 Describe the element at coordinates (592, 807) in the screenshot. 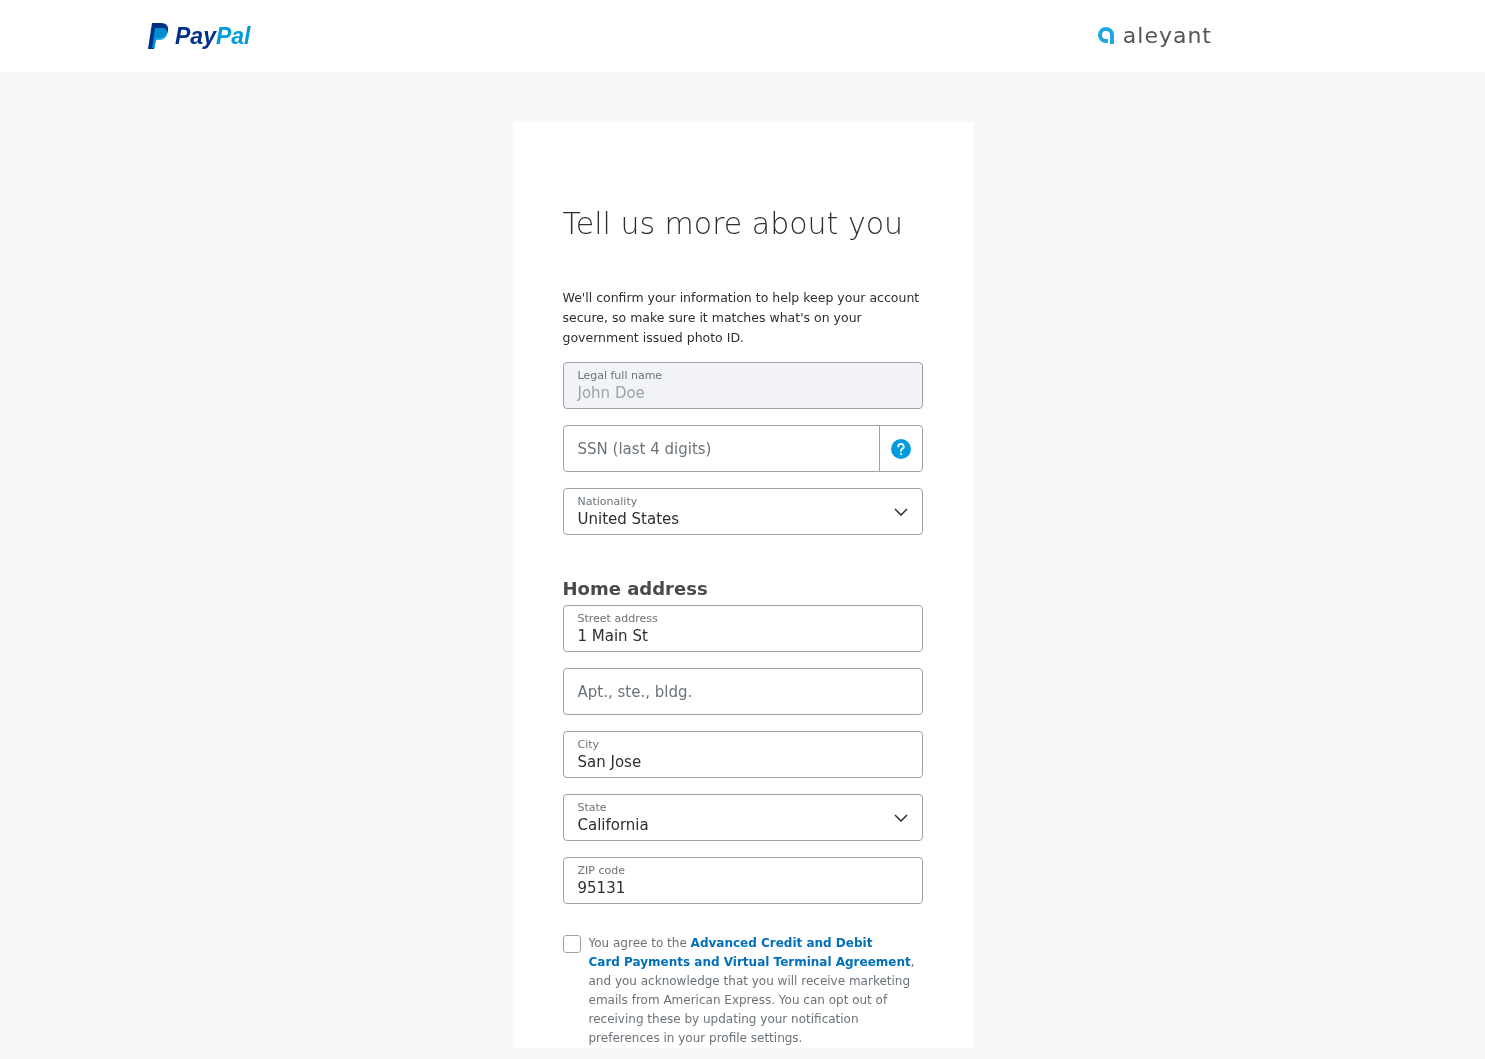

I see `field-label: State` at that location.